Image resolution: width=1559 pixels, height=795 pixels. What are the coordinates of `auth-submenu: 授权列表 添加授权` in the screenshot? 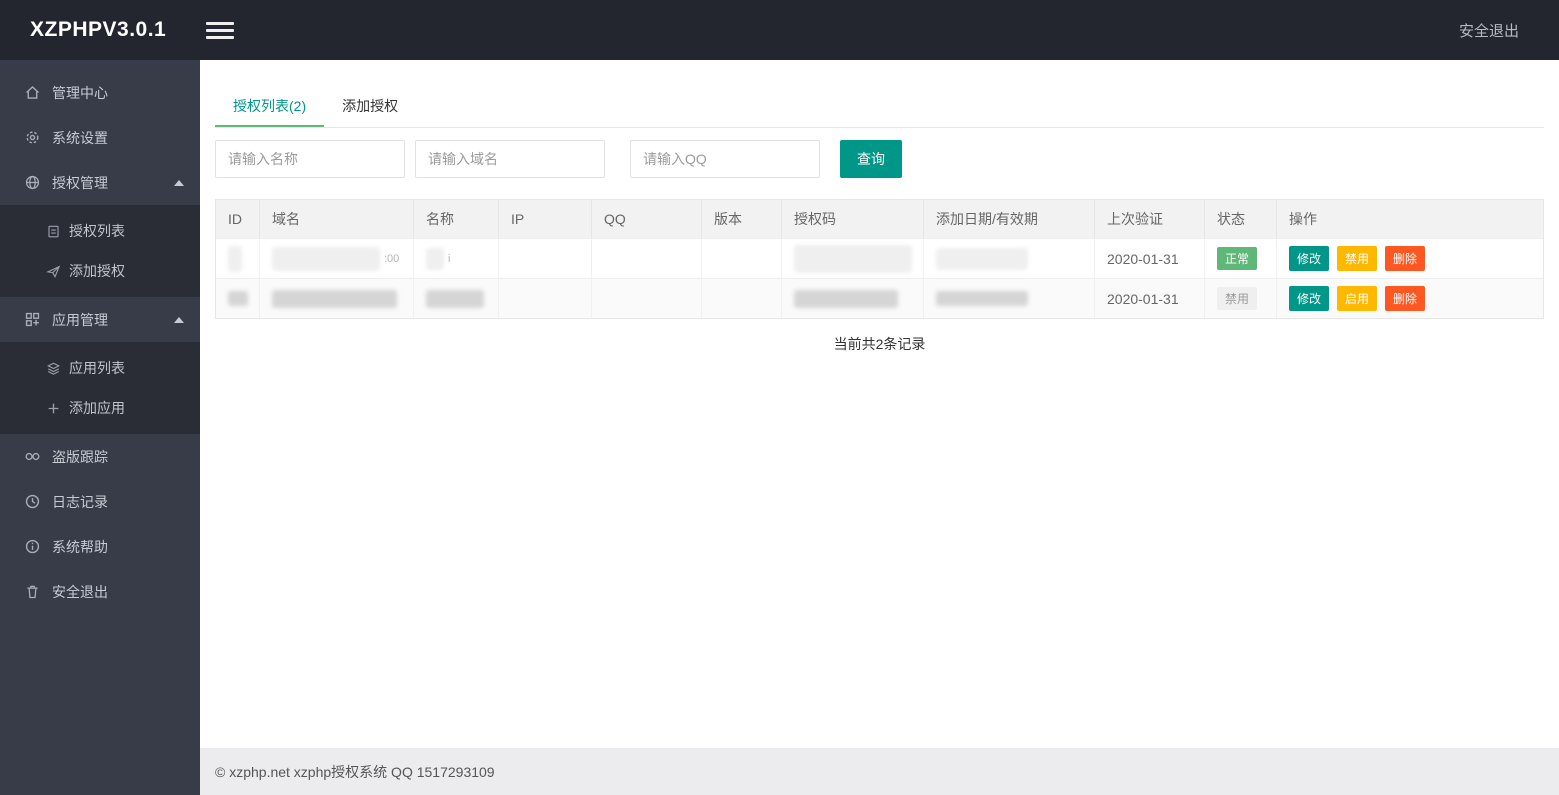 It's located at (100, 251).